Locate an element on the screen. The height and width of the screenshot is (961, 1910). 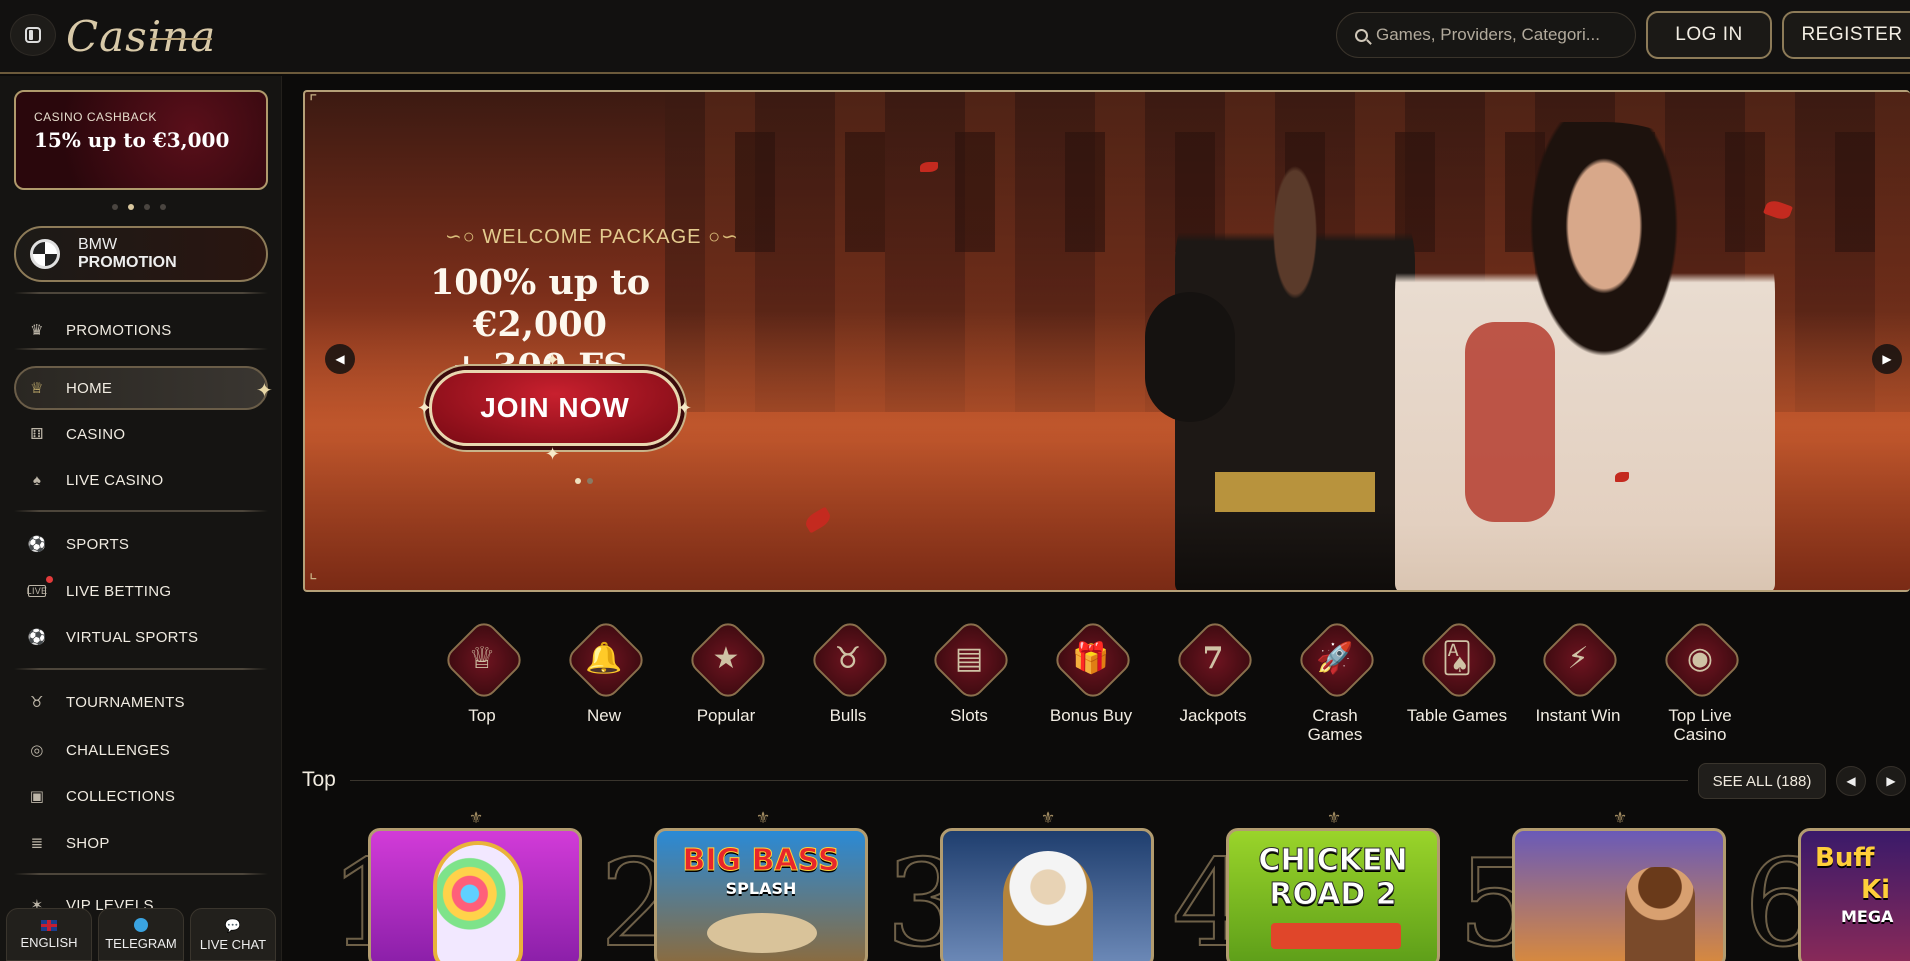
category-bulls: ♉ Bulls is located at coordinates (848, 673).